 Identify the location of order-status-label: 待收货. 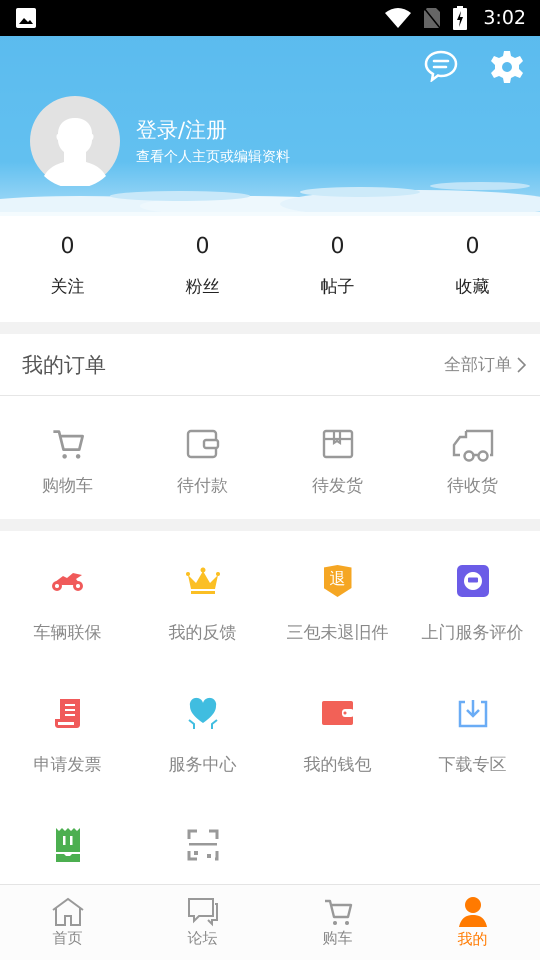
(472, 485).